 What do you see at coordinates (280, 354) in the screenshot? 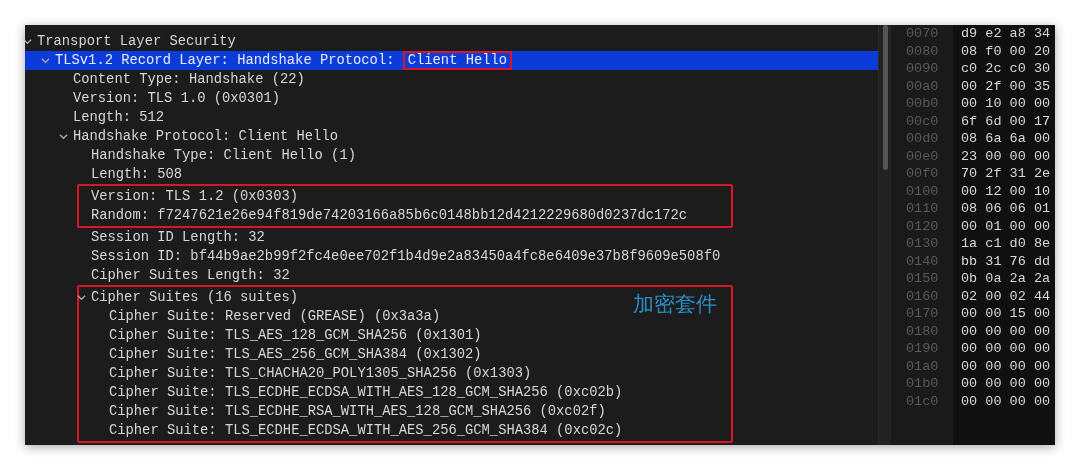
I see `tree-row: Cipher Suite: TLS_AES_256_GCM_SHA384 (0x1302)` at bounding box center [280, 354].